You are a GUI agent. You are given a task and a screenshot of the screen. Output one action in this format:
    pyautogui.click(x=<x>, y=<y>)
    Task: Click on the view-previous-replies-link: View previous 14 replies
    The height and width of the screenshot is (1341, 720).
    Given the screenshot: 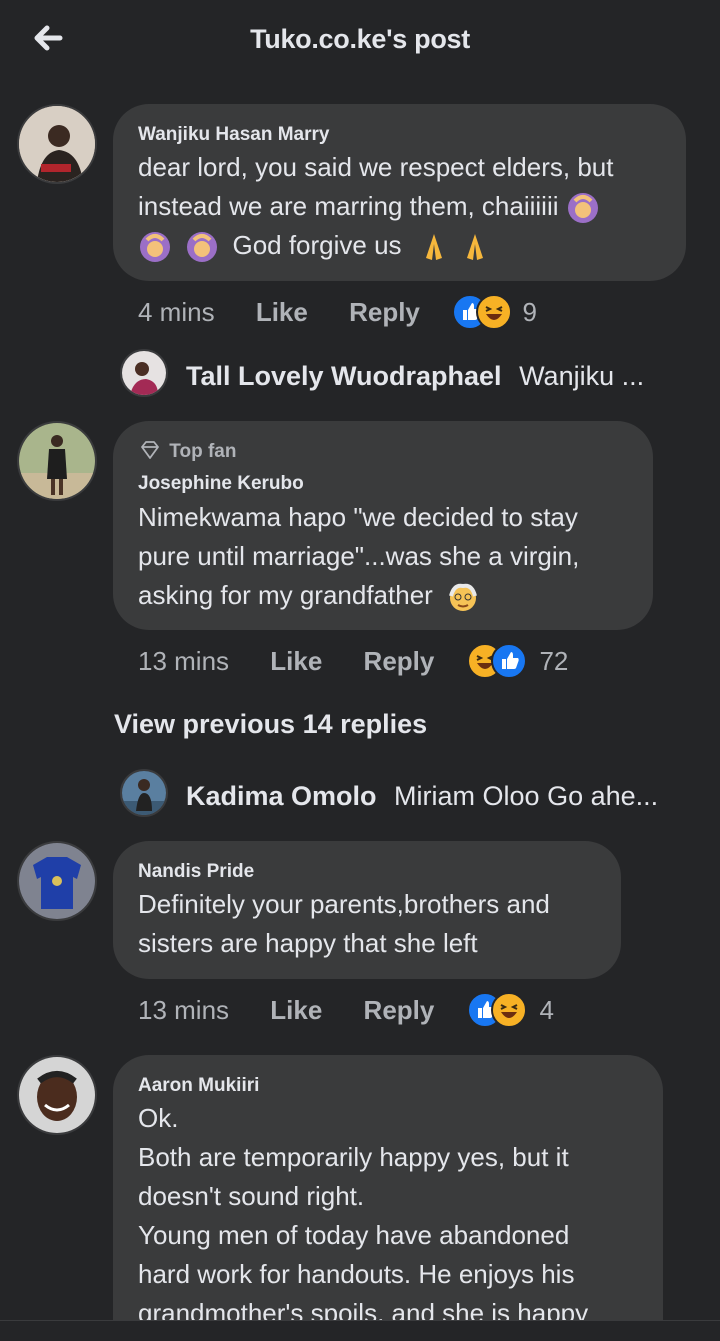 What is the action you would take?
    pyautogui.click(x=270, y=724)
    